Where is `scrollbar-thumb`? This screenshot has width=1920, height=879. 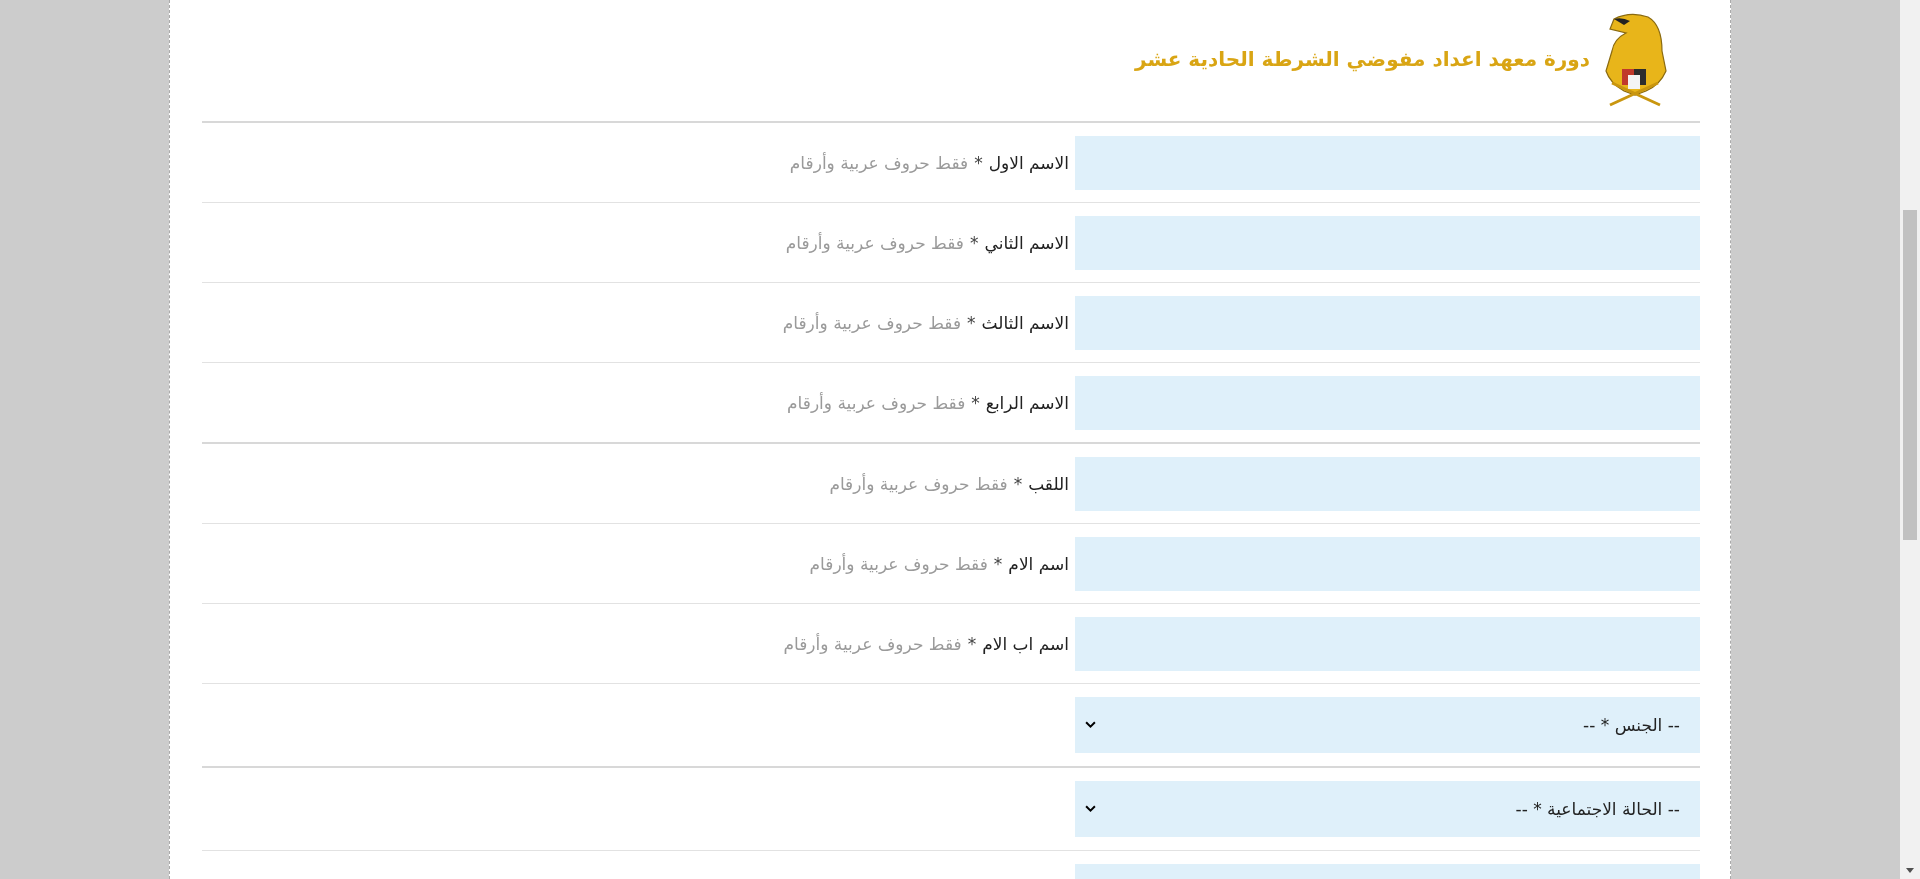 scrollbar-thumb is located at coordinates (1910, 375).